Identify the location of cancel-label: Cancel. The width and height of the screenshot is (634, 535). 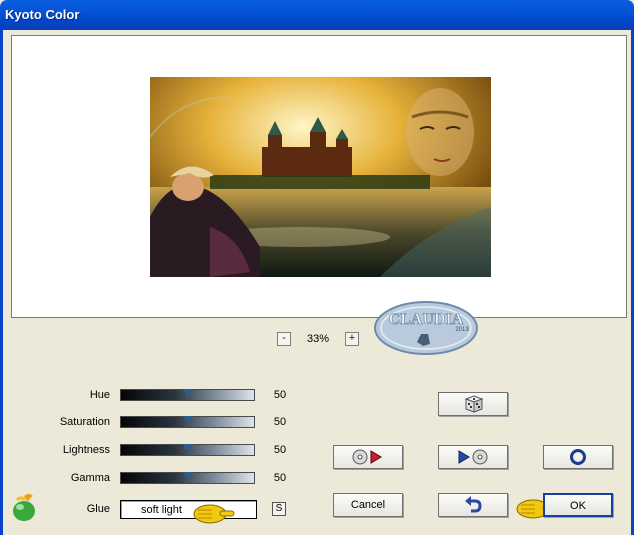
(368, 505).